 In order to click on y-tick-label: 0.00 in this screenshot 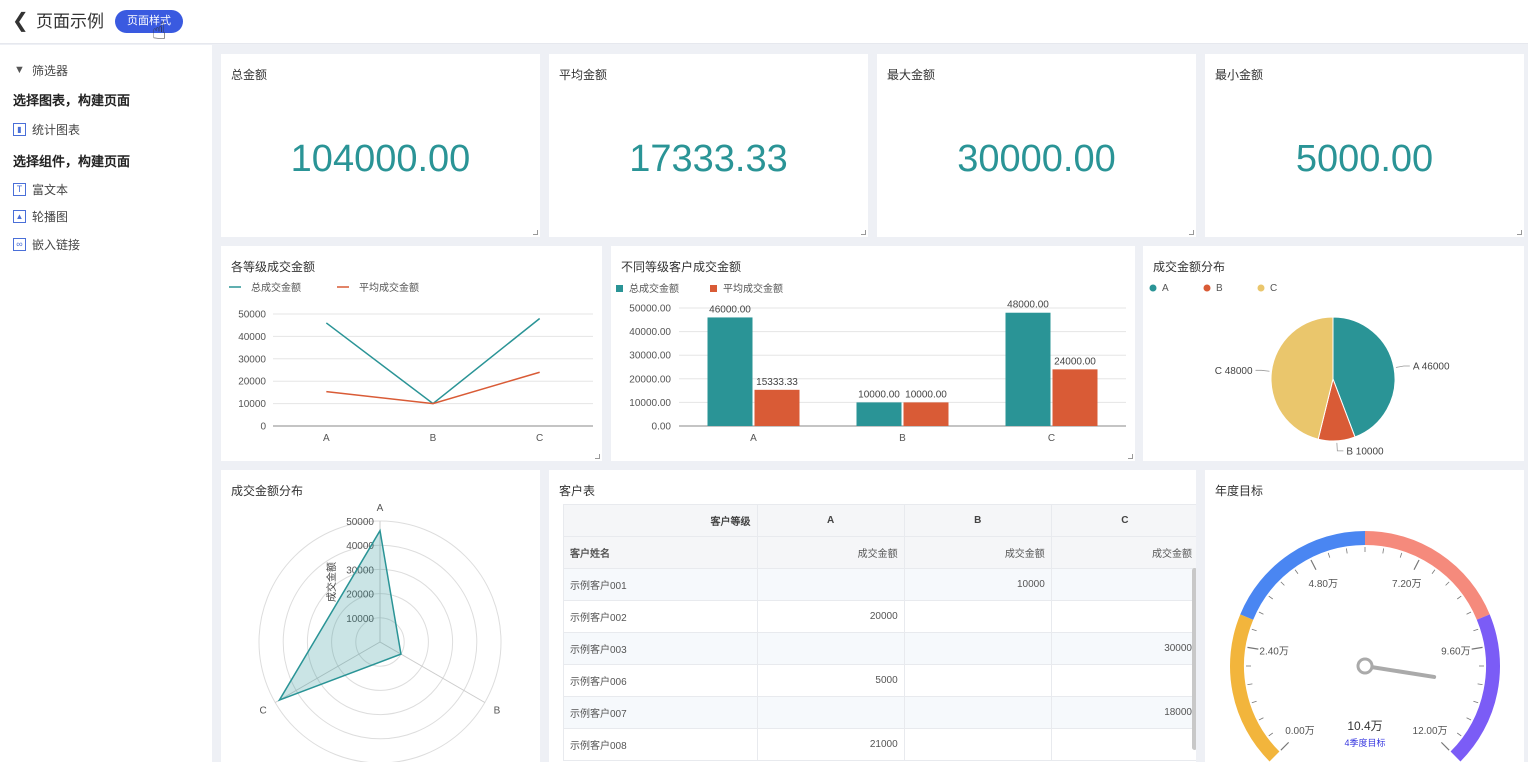, I will do `click(662, 427)`.